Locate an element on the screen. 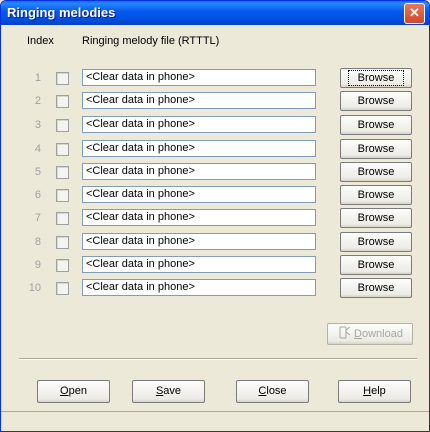 This screenshot has width=430, height=432. download-label: ownload is located at coordinates (382, 334).